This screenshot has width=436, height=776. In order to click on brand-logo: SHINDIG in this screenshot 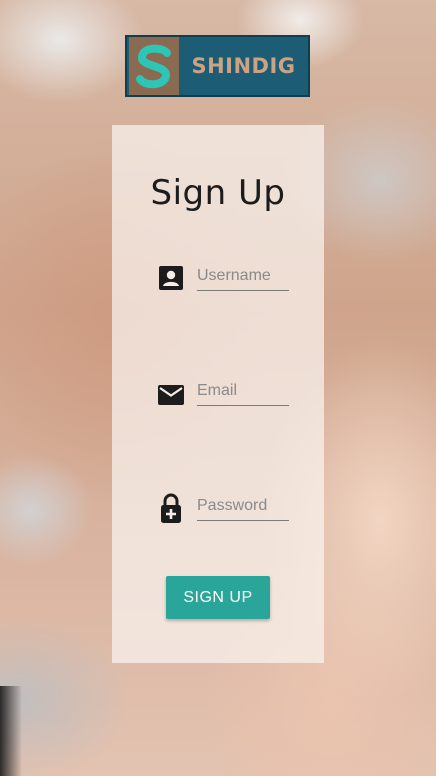, I will do `click(217, 66)`.